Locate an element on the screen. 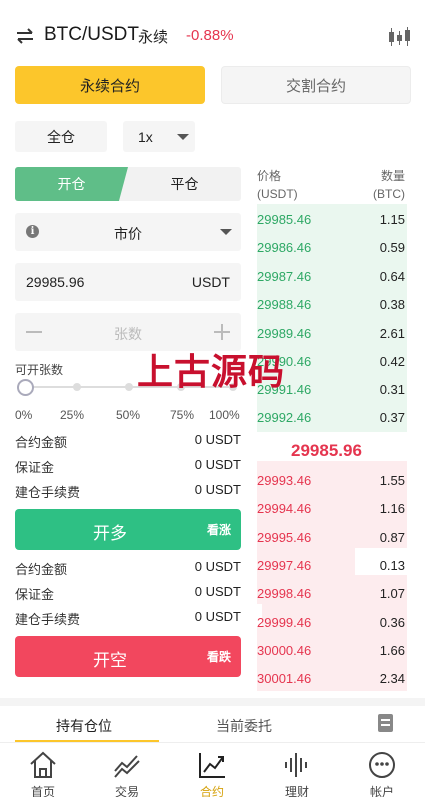  tab-open-orders: 当前委托 is located at coordinates (244, 726).